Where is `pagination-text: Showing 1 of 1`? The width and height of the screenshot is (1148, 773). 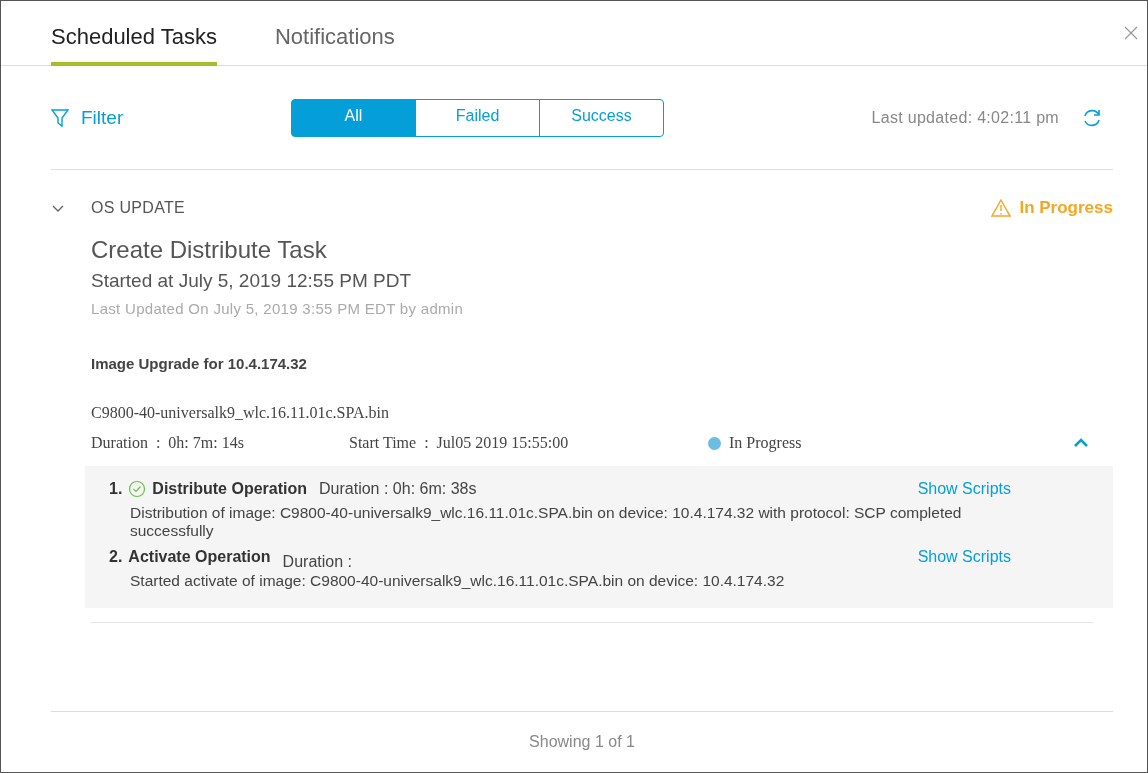 pagination-text: Showing 1 of 1 is located at coordinates (582, 742).